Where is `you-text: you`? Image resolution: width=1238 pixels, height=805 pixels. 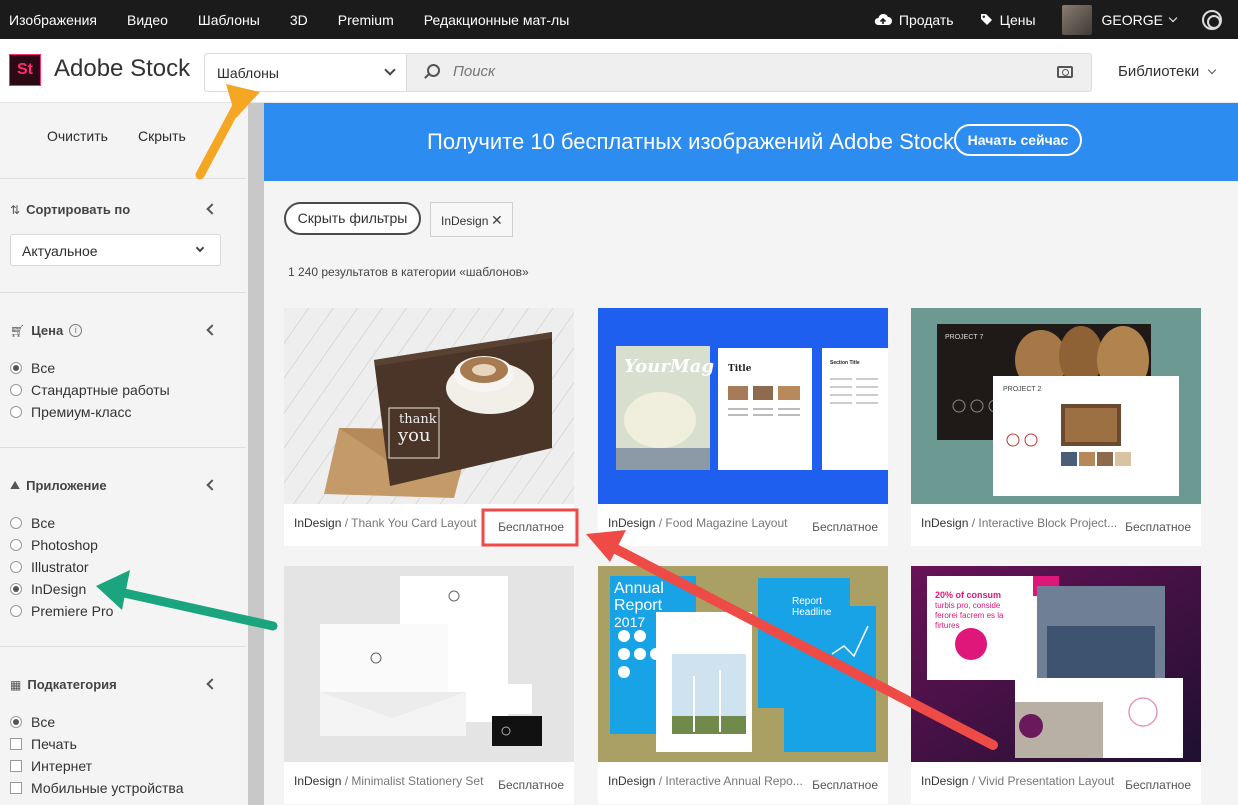 you-text: you is located at coordinates (414, 435).